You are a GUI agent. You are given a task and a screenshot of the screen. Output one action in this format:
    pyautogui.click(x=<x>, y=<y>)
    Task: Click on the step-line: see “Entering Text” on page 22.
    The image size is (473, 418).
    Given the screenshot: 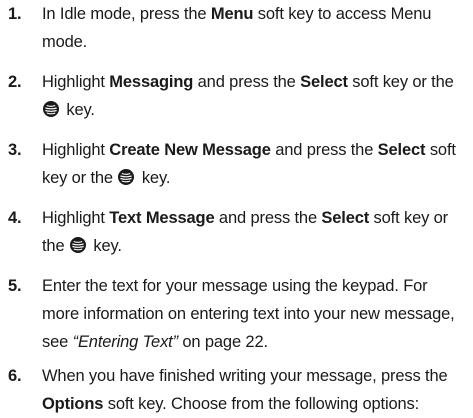 What is the action you would take?
    pyautogui.click(x=257, y=342)
    